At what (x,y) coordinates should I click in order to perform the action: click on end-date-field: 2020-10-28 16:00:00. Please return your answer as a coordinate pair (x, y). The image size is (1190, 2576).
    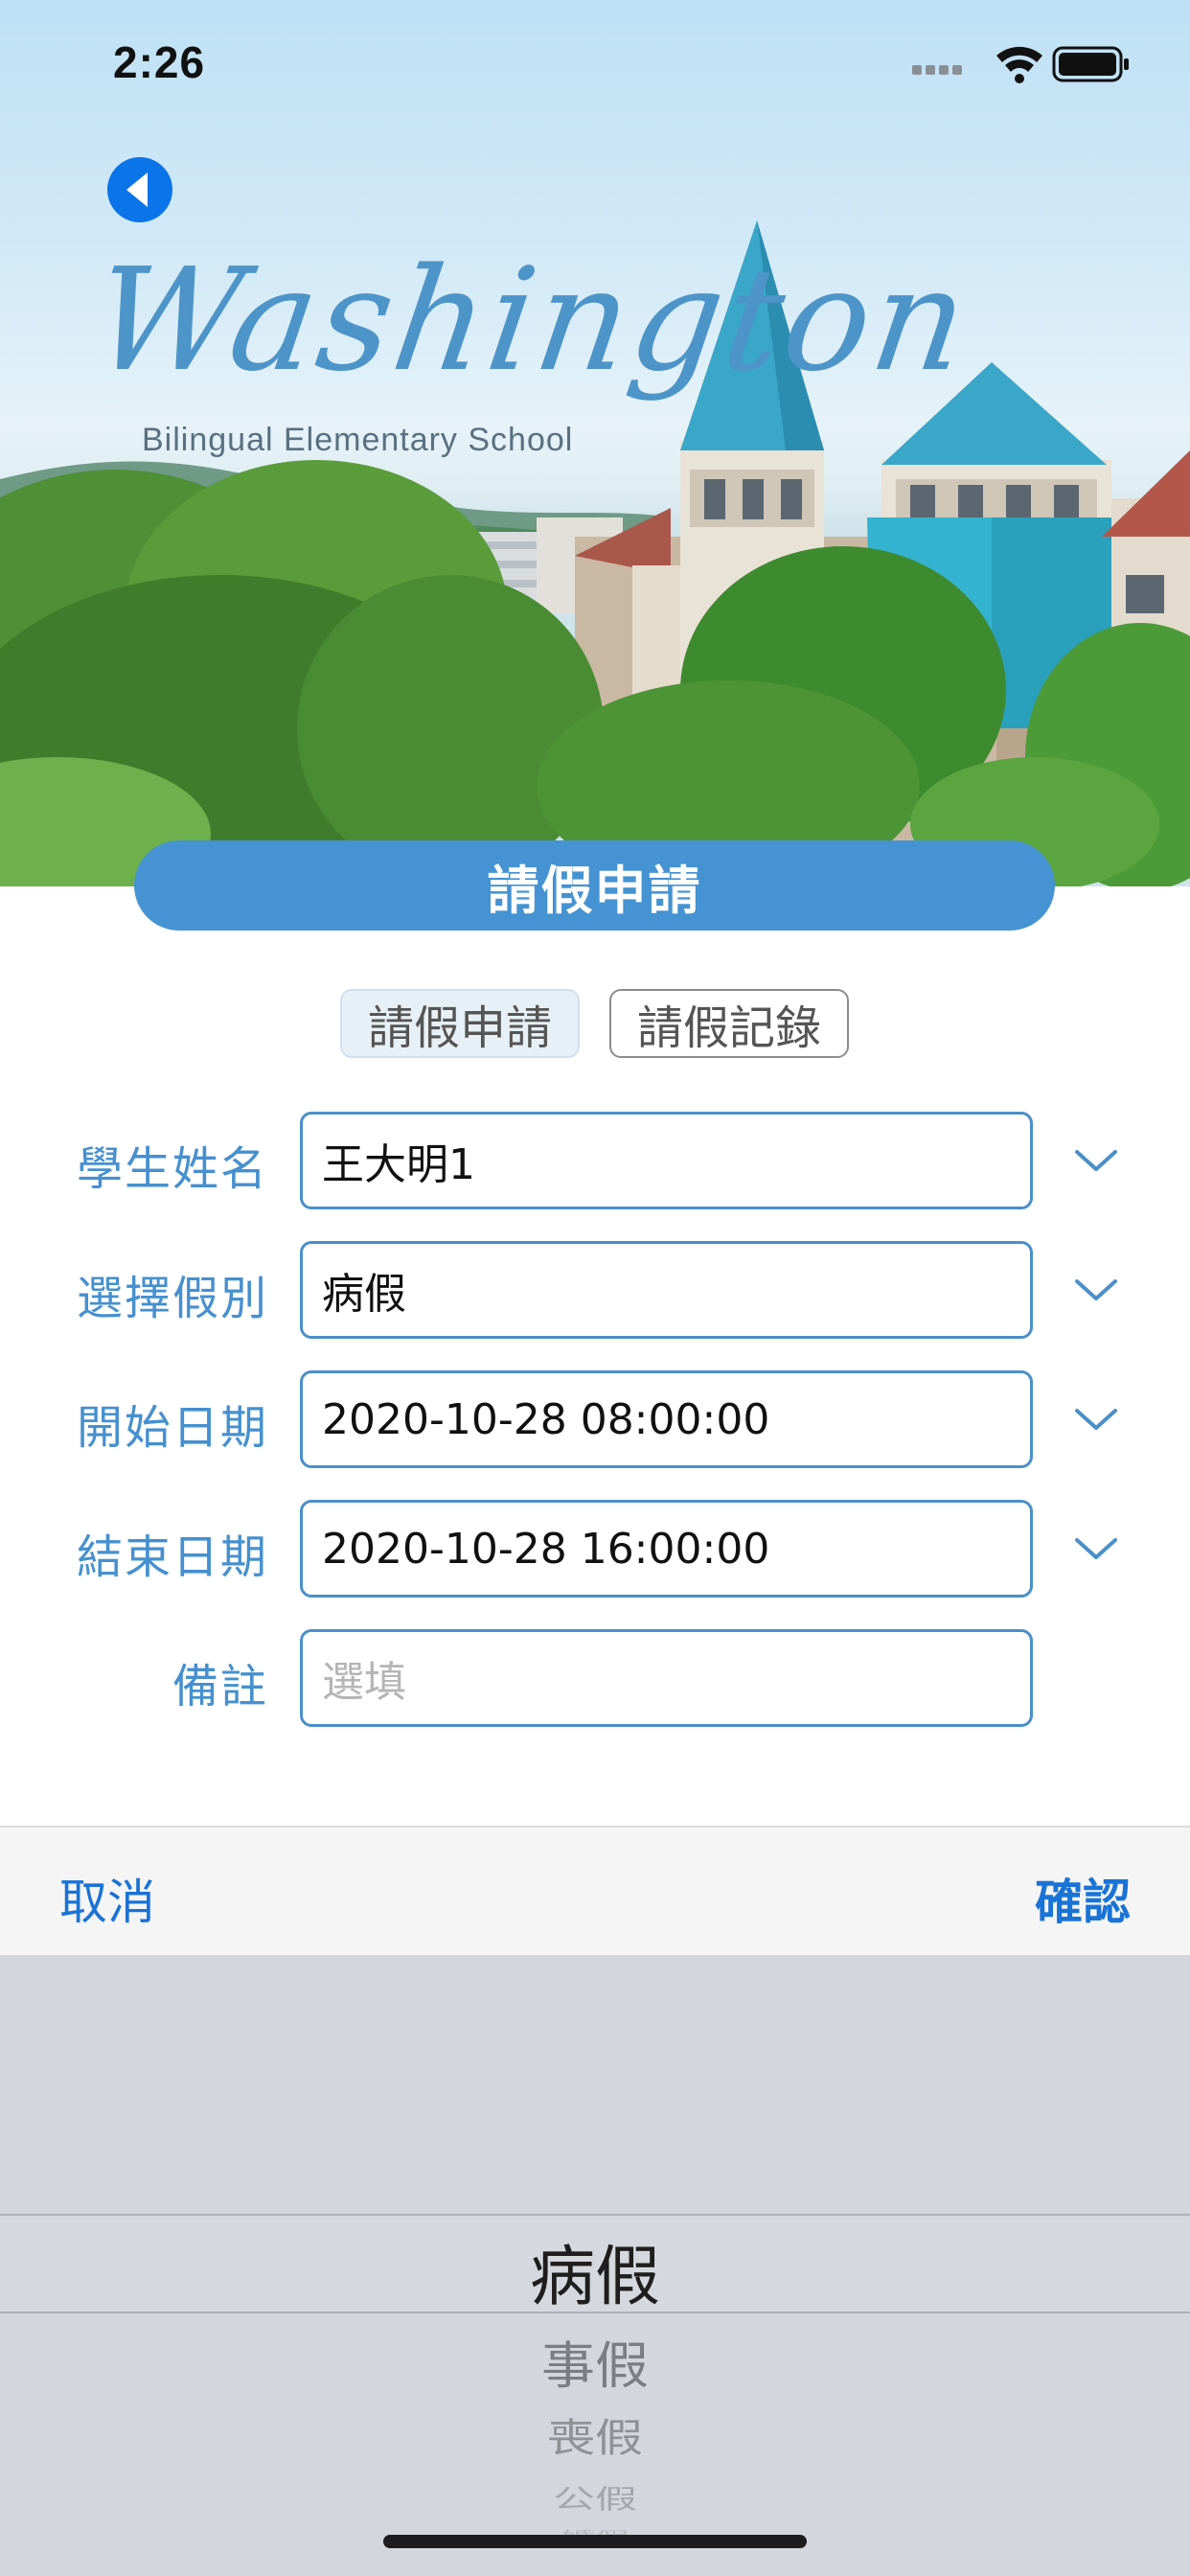
    Looking at the image, I should click on (667, 1549).